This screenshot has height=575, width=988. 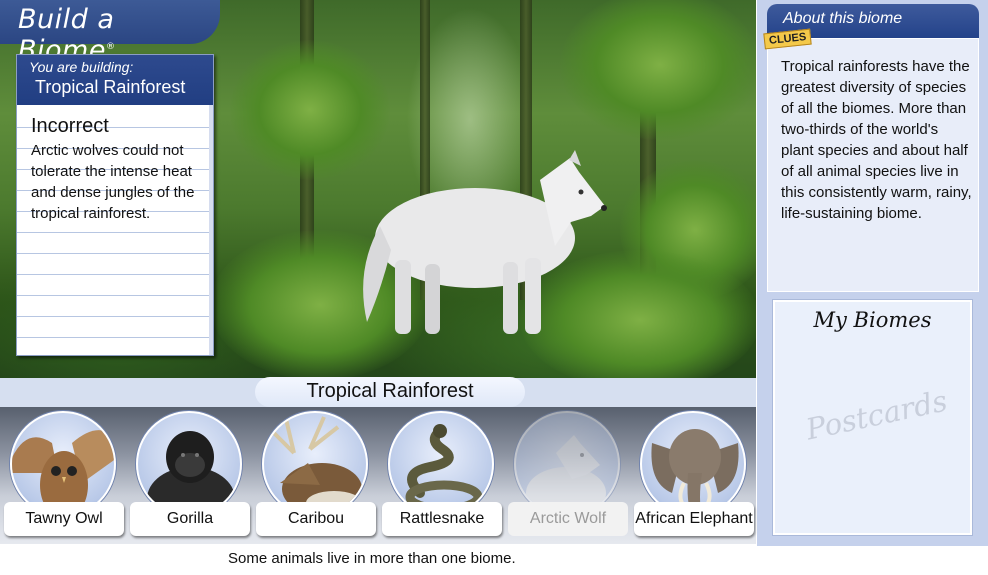 What do you see at coordinates (567, 475) in the screenshot?
I see `animal-arctic-wolf: Arctic Wolf` at bounding box center [567, 475].